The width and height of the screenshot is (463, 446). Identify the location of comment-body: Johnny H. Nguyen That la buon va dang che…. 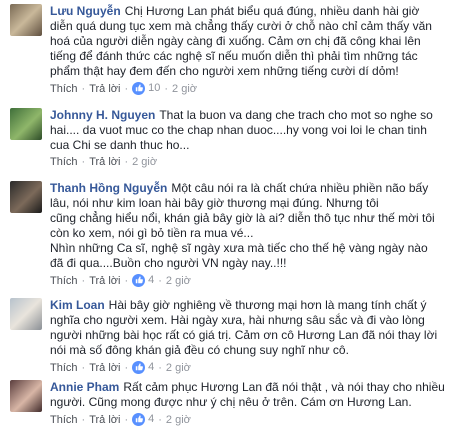
(253, 138).